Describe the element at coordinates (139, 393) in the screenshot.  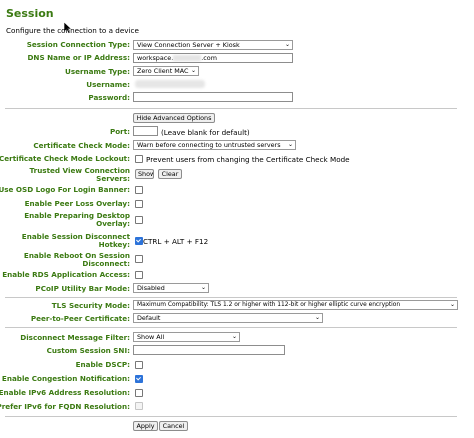
I see `ipv6-resolution-checkbox` at that location.